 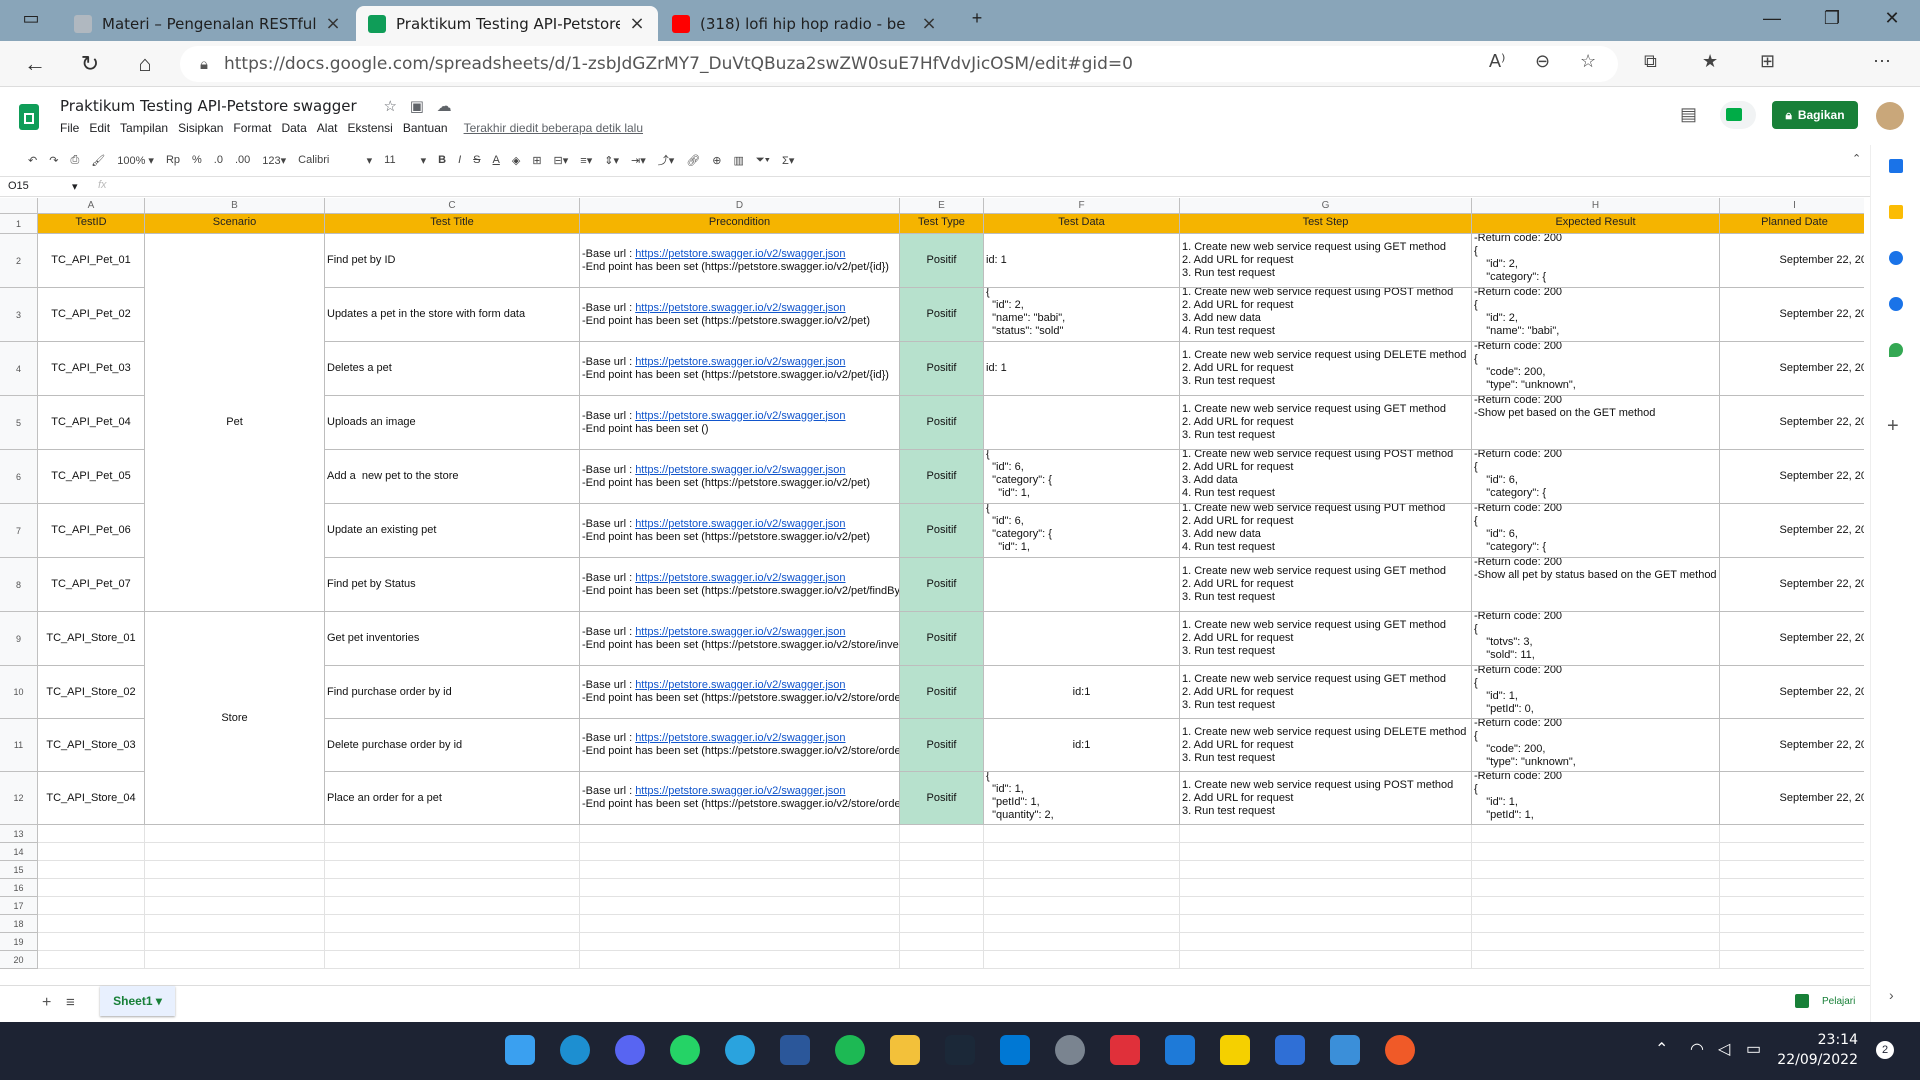 What do you see at coordinates (1345, 1050) in the screenshot?
I see `photos-icon` at bounding box center [1345, 1050].